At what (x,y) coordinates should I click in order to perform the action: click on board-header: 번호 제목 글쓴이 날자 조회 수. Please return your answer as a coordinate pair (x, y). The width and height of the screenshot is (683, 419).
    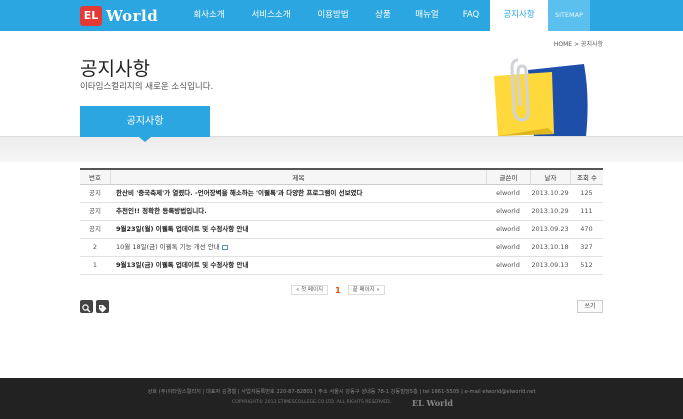
    Looking at the image, I should click on (341, 176).